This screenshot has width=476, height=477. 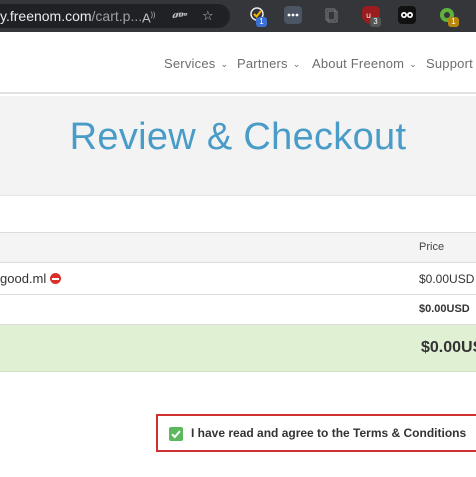 What do you see at coordinates (46, 16) in the screenshot?
I see `url-host: y.freenom.com` at bounding box center [46, 16].